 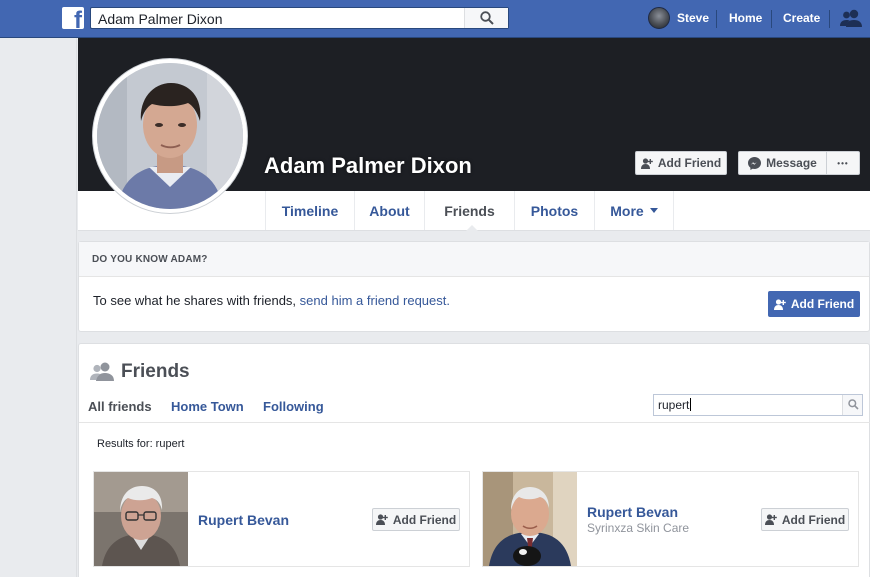 I want to click on message-label: Message, so click(x=791, y=163).